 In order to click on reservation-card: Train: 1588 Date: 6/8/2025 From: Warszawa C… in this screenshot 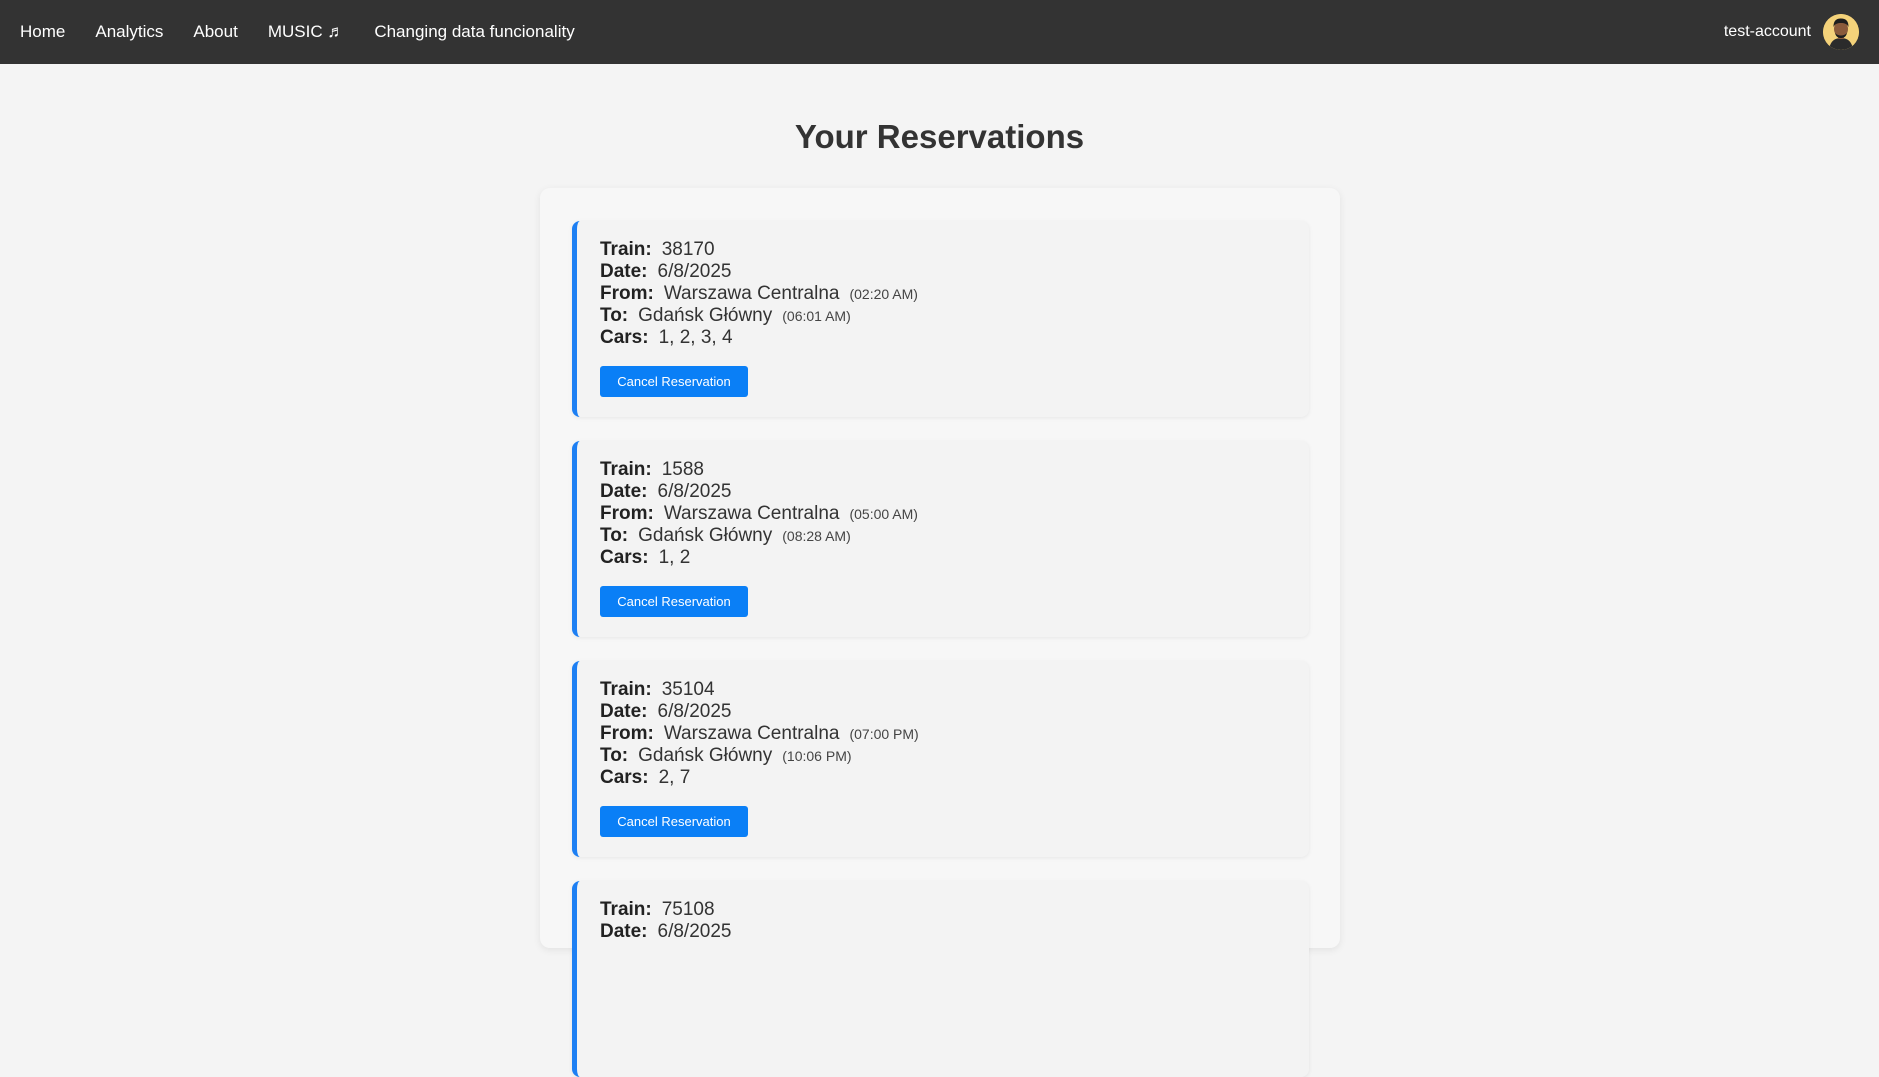, I will do `click(940, 539)`.